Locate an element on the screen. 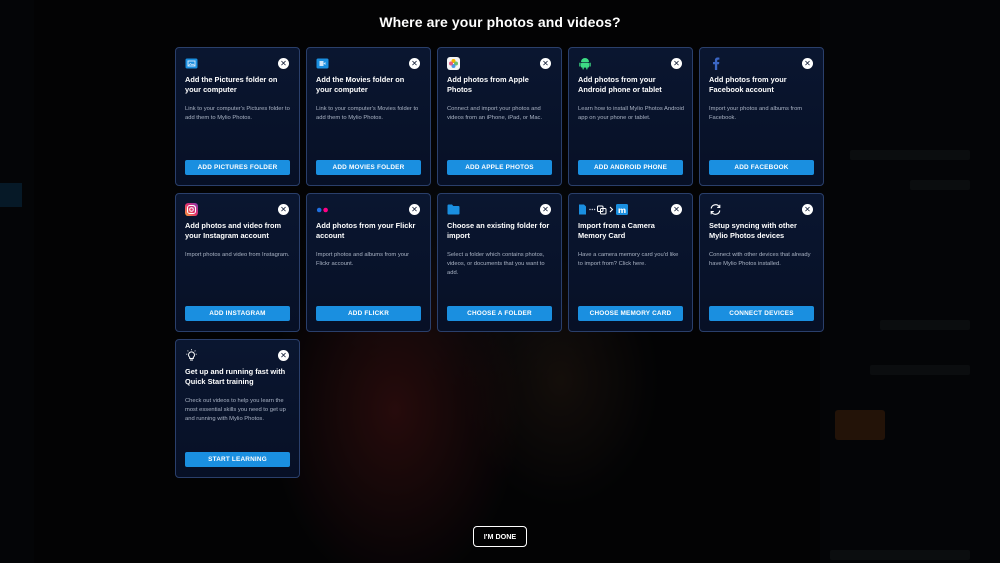 Image resolution: width=1000 pixels, height=563 pixels. card-description: Import photos and video from Instagram. is located at coordinates (237, 255).